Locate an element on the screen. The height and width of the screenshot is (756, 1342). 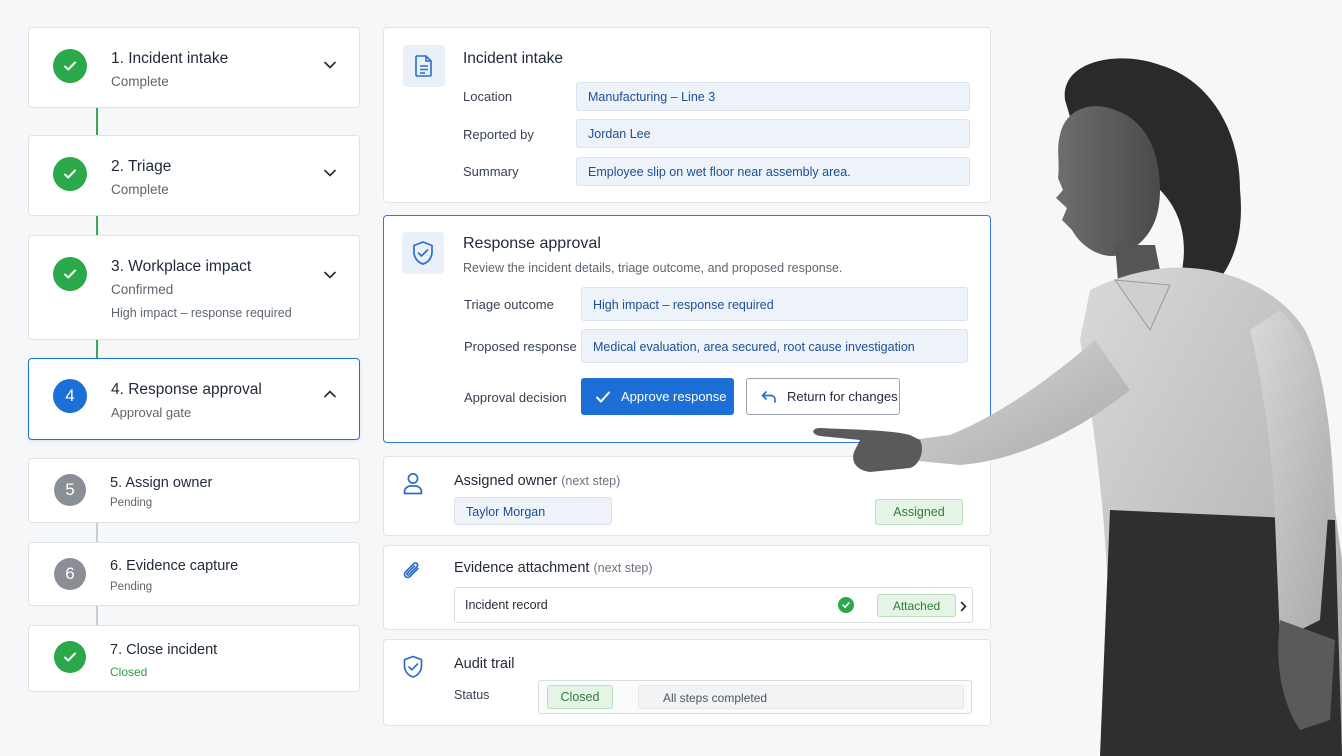
triage-outcome-label: Triage outcome is located at coordinates (509, 304).